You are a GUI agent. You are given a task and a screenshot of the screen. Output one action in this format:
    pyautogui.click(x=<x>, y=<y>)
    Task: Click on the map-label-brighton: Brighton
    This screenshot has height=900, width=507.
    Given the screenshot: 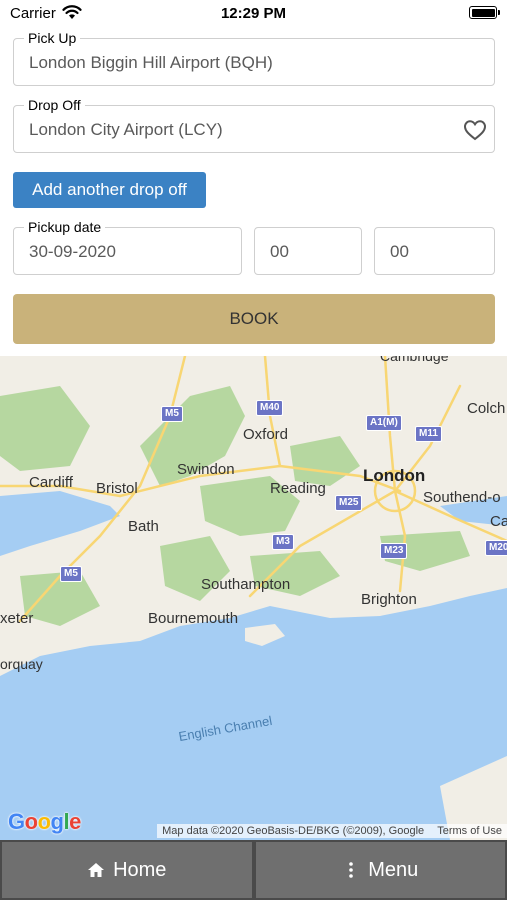 What is the action you would take?
    pyautogui.click(x=389, y=599)
    